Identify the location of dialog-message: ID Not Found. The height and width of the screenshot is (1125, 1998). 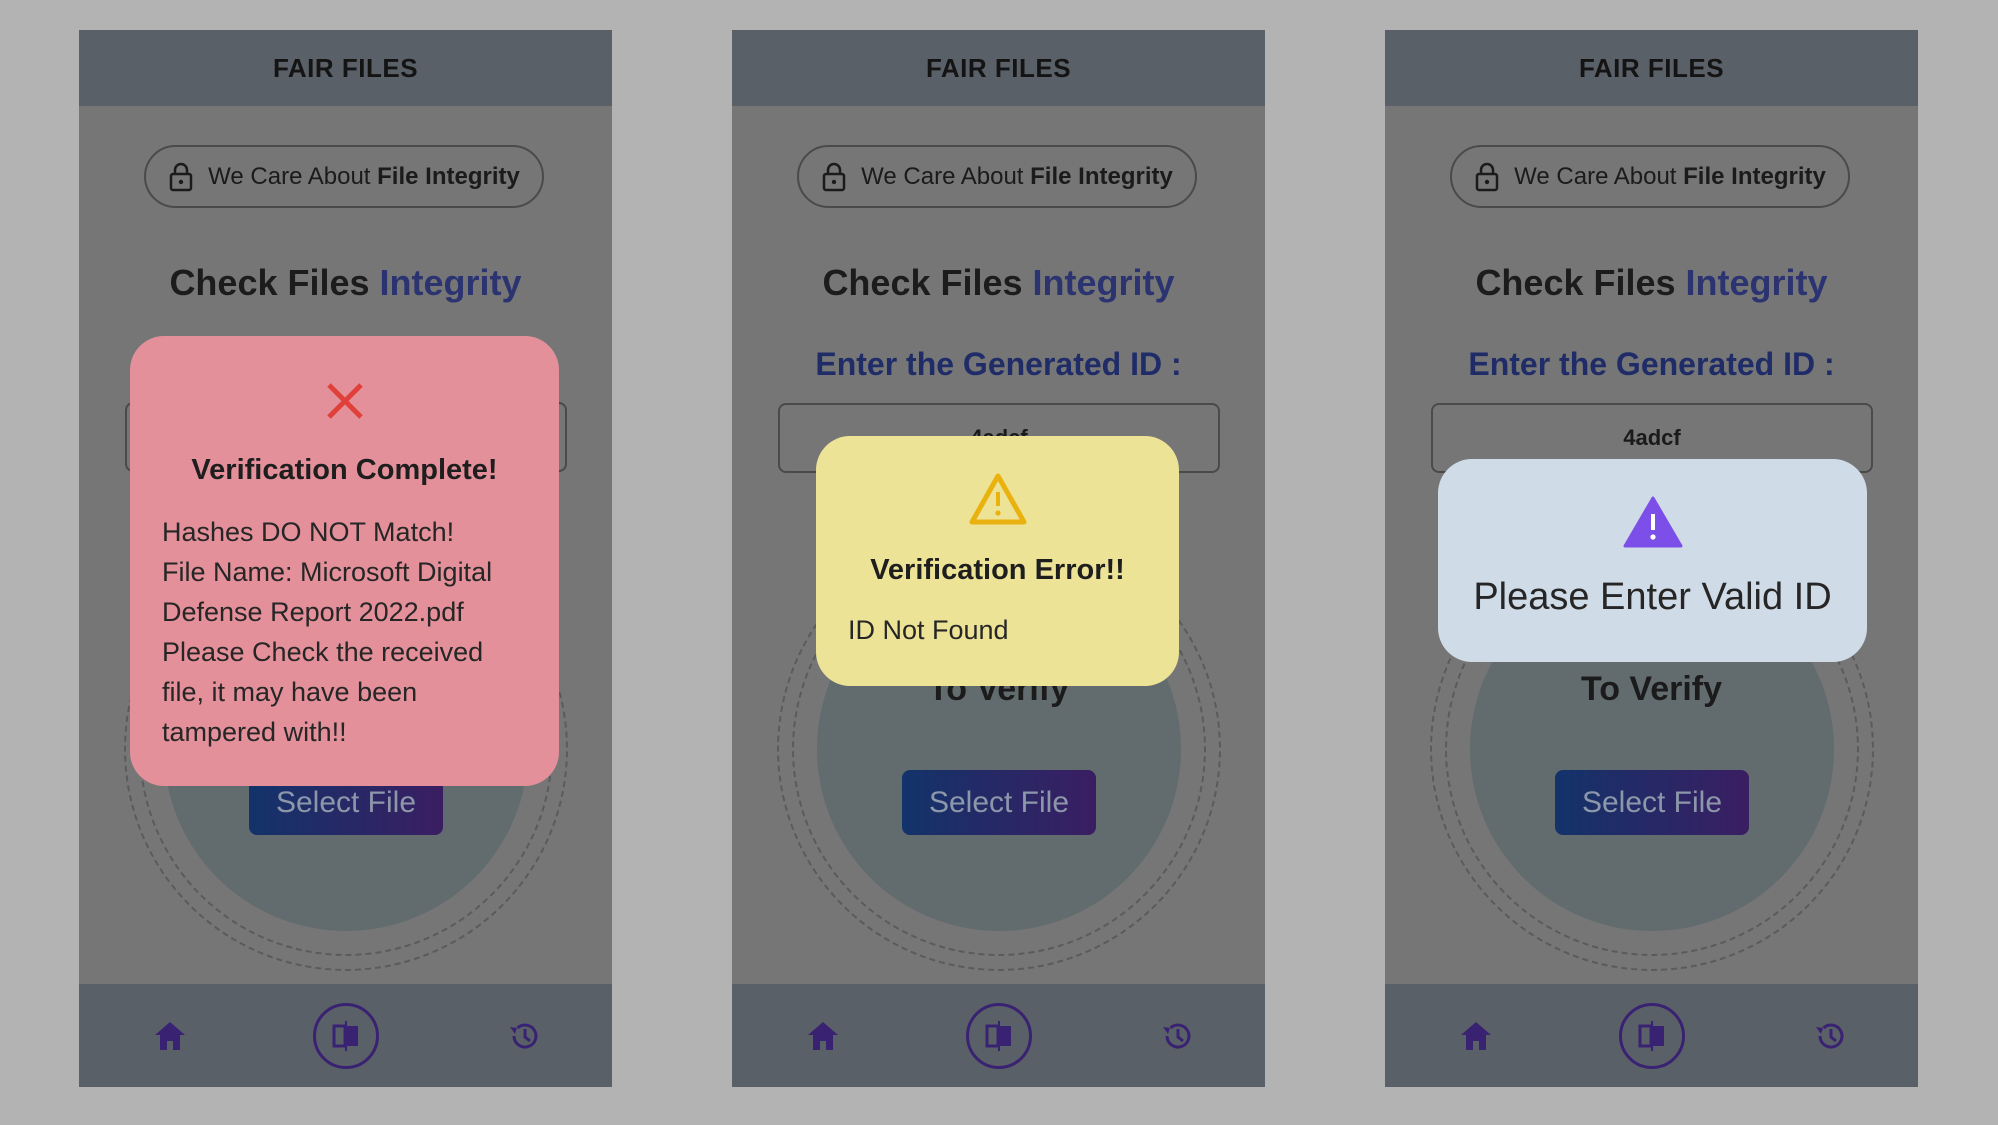
(998, 630).